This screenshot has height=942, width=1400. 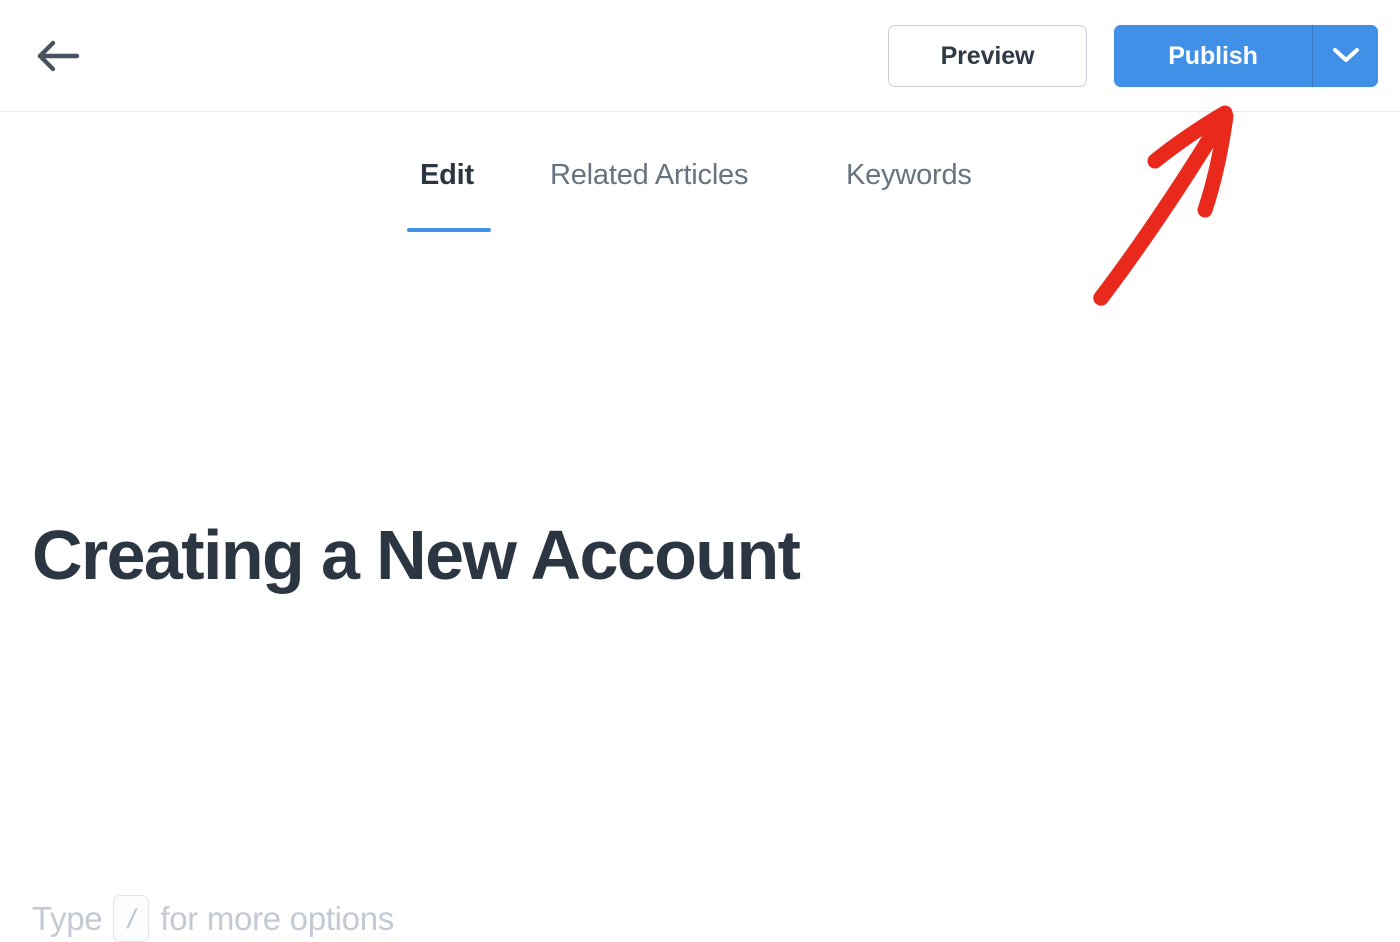 I want to click on article-title: Creating a New Account, so click(x=416, y=555).